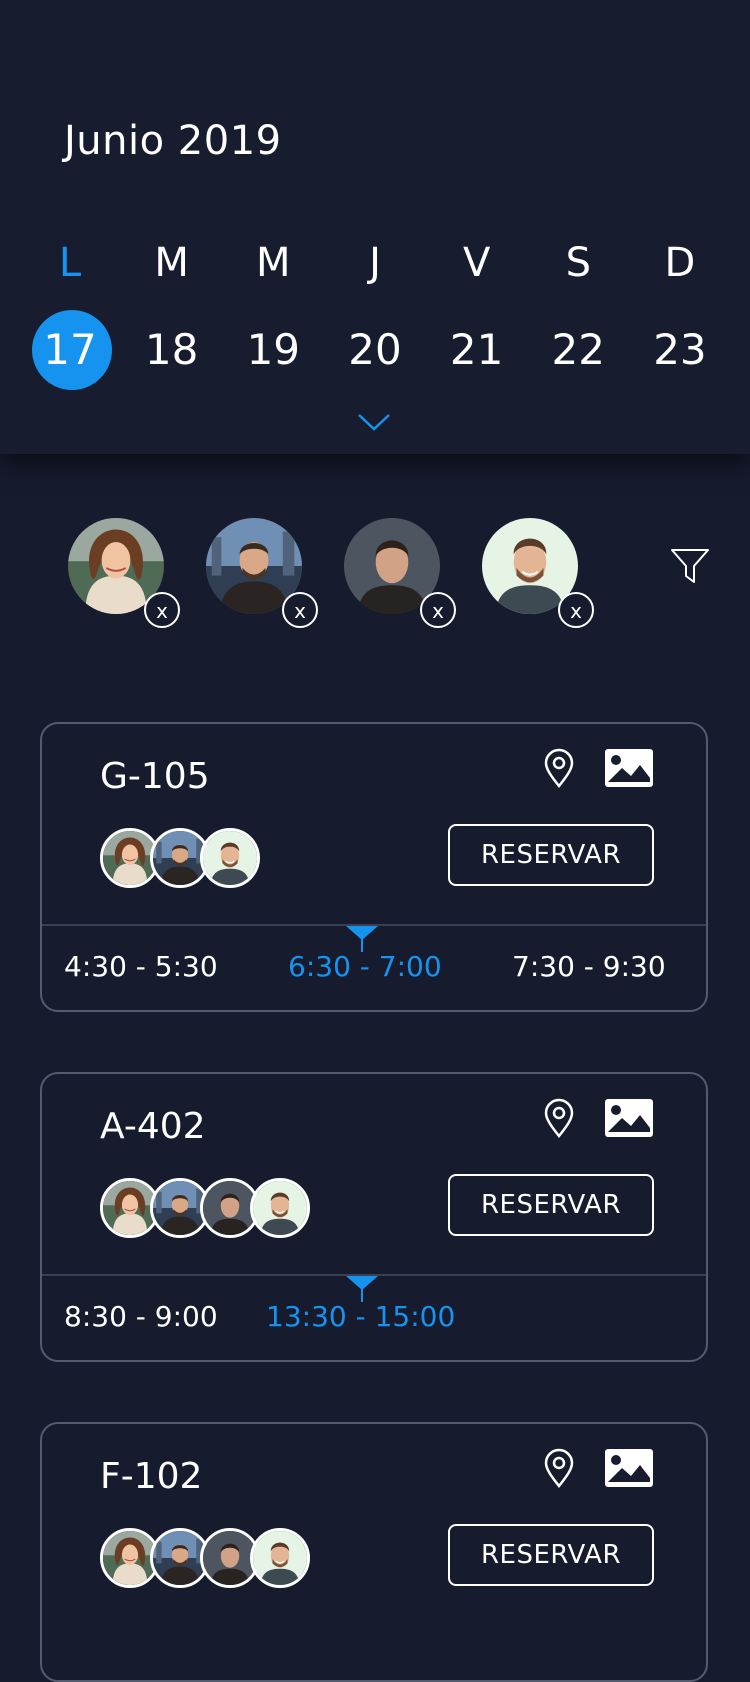  What do you see at coordinates (360, 1316) in the screenshot?
I see `time-slot-active: 13:30 - 15:00` at bounding box center [360, 1316].